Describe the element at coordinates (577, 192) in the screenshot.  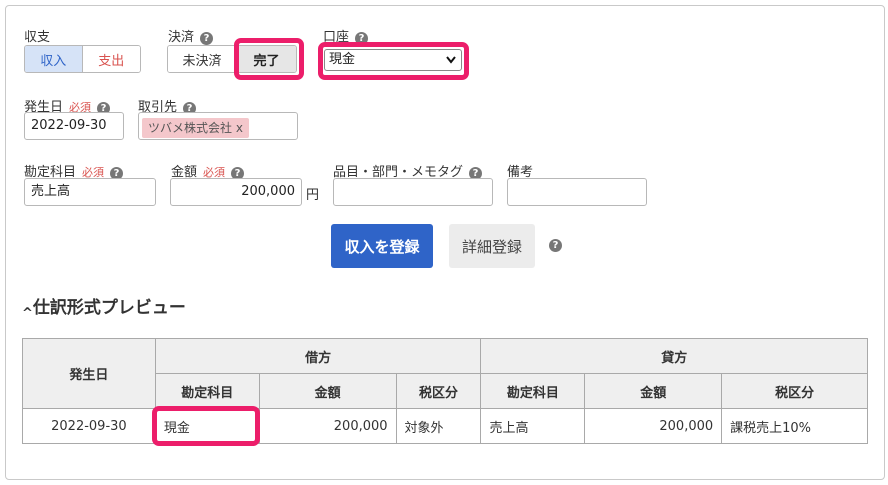
I see `remarks-input` at that location.